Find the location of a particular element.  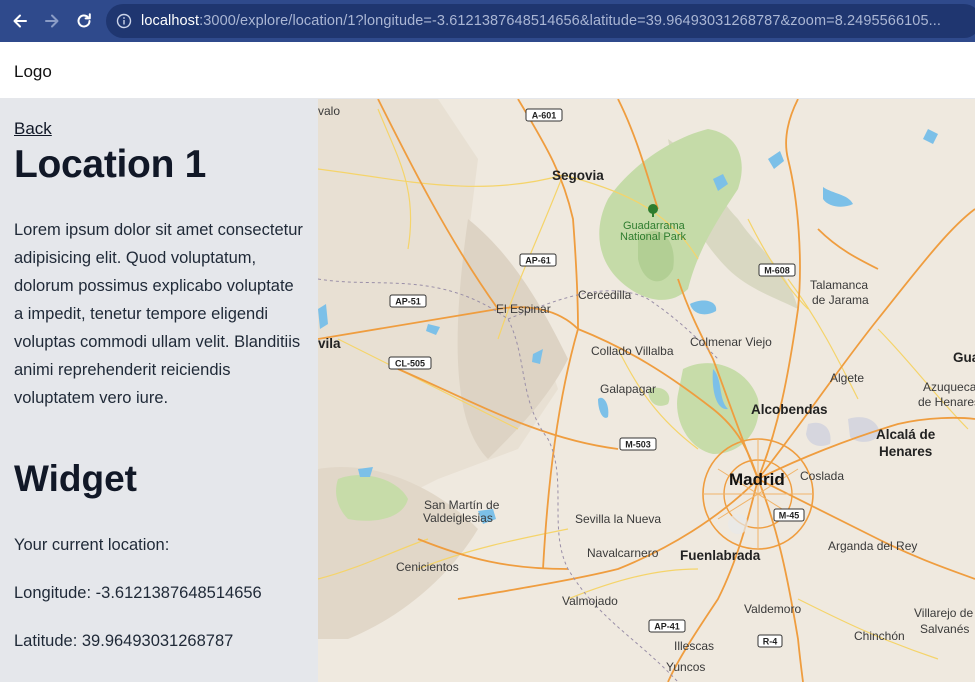

back-link: Back is located at coordinates (33, 129).